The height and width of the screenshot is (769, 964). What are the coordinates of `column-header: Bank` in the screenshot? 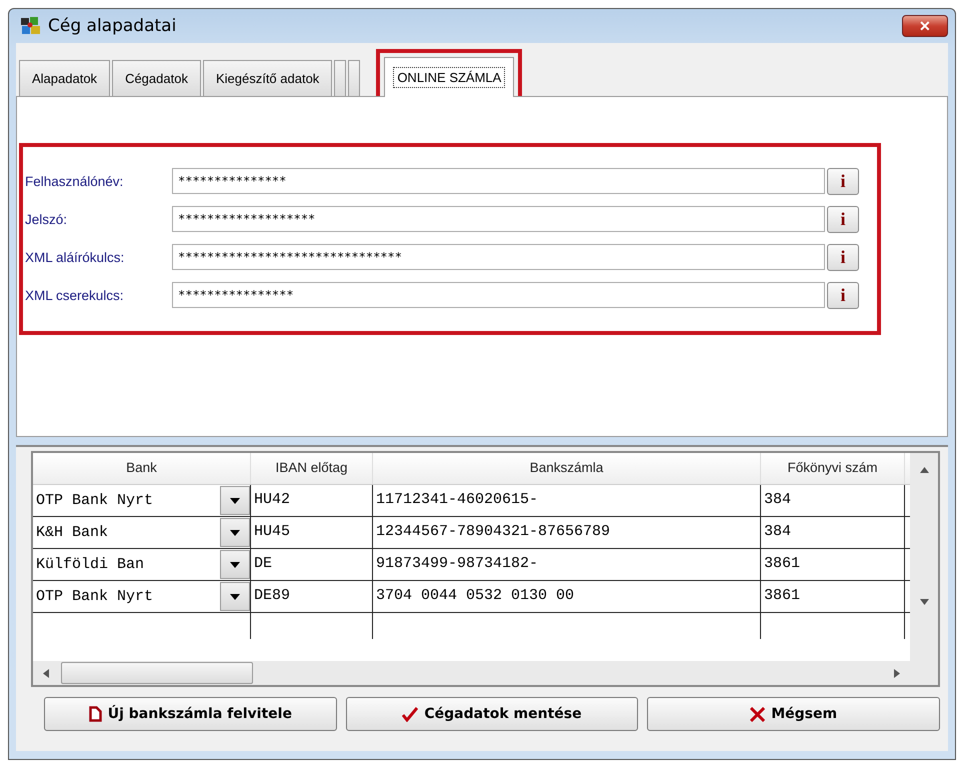 It's located at (142, 468).